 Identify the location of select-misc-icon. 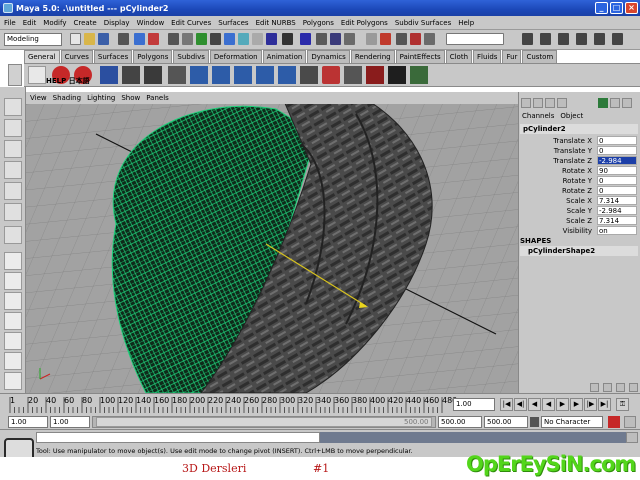
(271, 39).